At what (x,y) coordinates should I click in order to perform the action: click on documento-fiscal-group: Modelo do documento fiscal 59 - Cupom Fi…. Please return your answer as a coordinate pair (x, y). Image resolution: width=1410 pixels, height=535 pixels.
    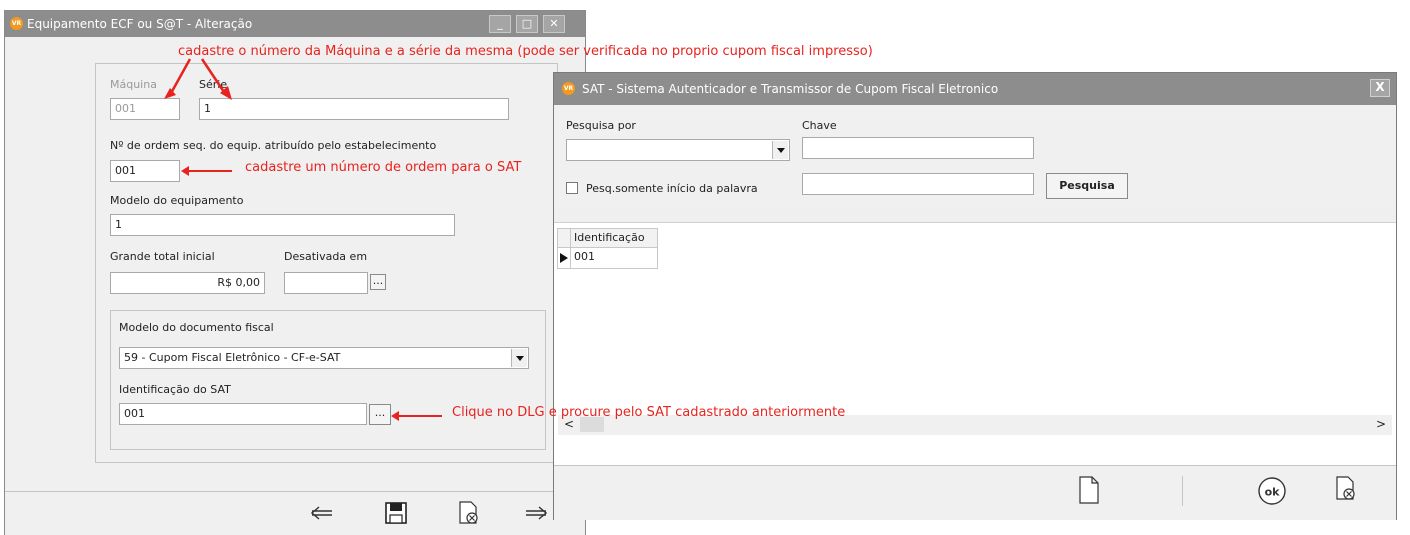
    Looking at the image, I should click on (328, 380).